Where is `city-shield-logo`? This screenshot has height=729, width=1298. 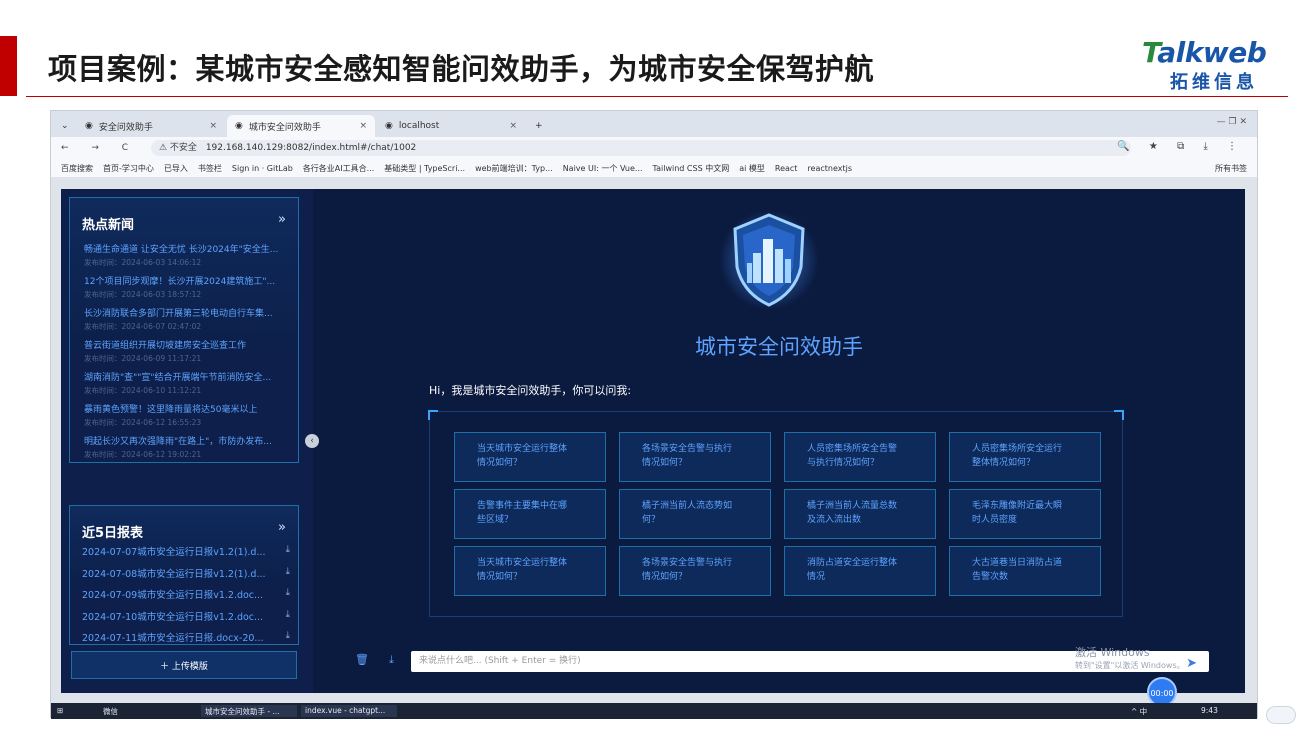 city-shield-logo is located at coordinates (769, 260).